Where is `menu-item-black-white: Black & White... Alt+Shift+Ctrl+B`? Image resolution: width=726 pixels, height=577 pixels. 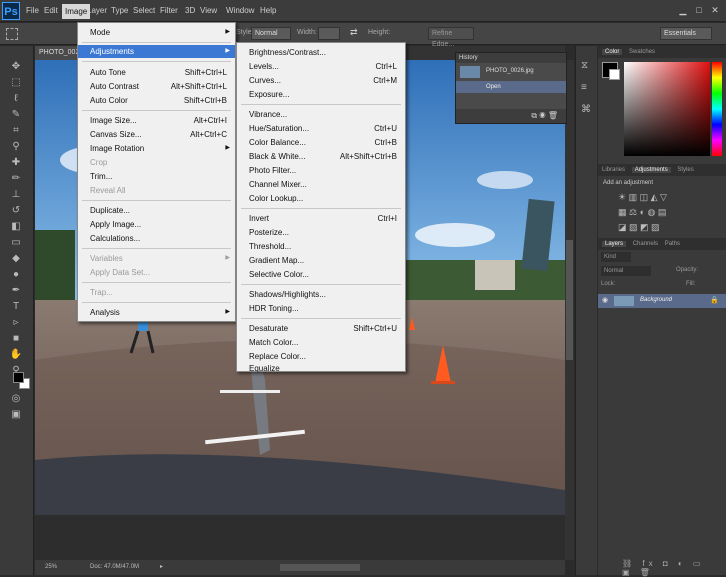 menu-item-black-white: Black & White... Alt+Shift+Ctrl+B is located at coordinates (321, 156).